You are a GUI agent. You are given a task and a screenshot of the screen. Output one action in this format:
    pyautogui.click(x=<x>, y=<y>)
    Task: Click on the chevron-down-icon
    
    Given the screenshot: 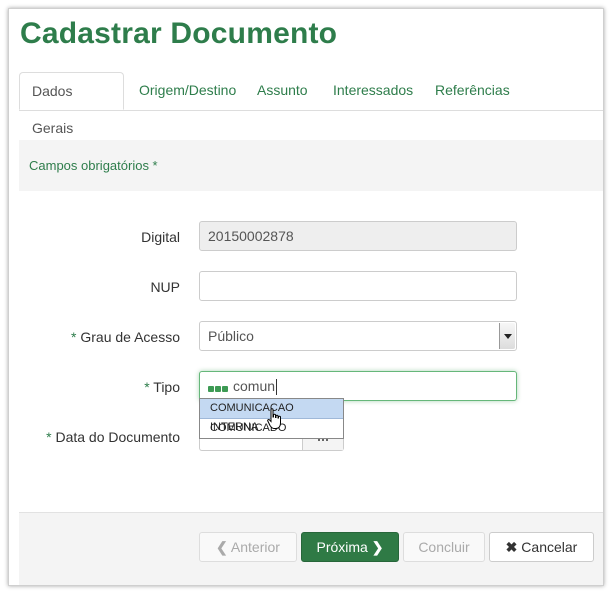 What is the action you would take?
    pyautogui.click(x=507, y=336)
    